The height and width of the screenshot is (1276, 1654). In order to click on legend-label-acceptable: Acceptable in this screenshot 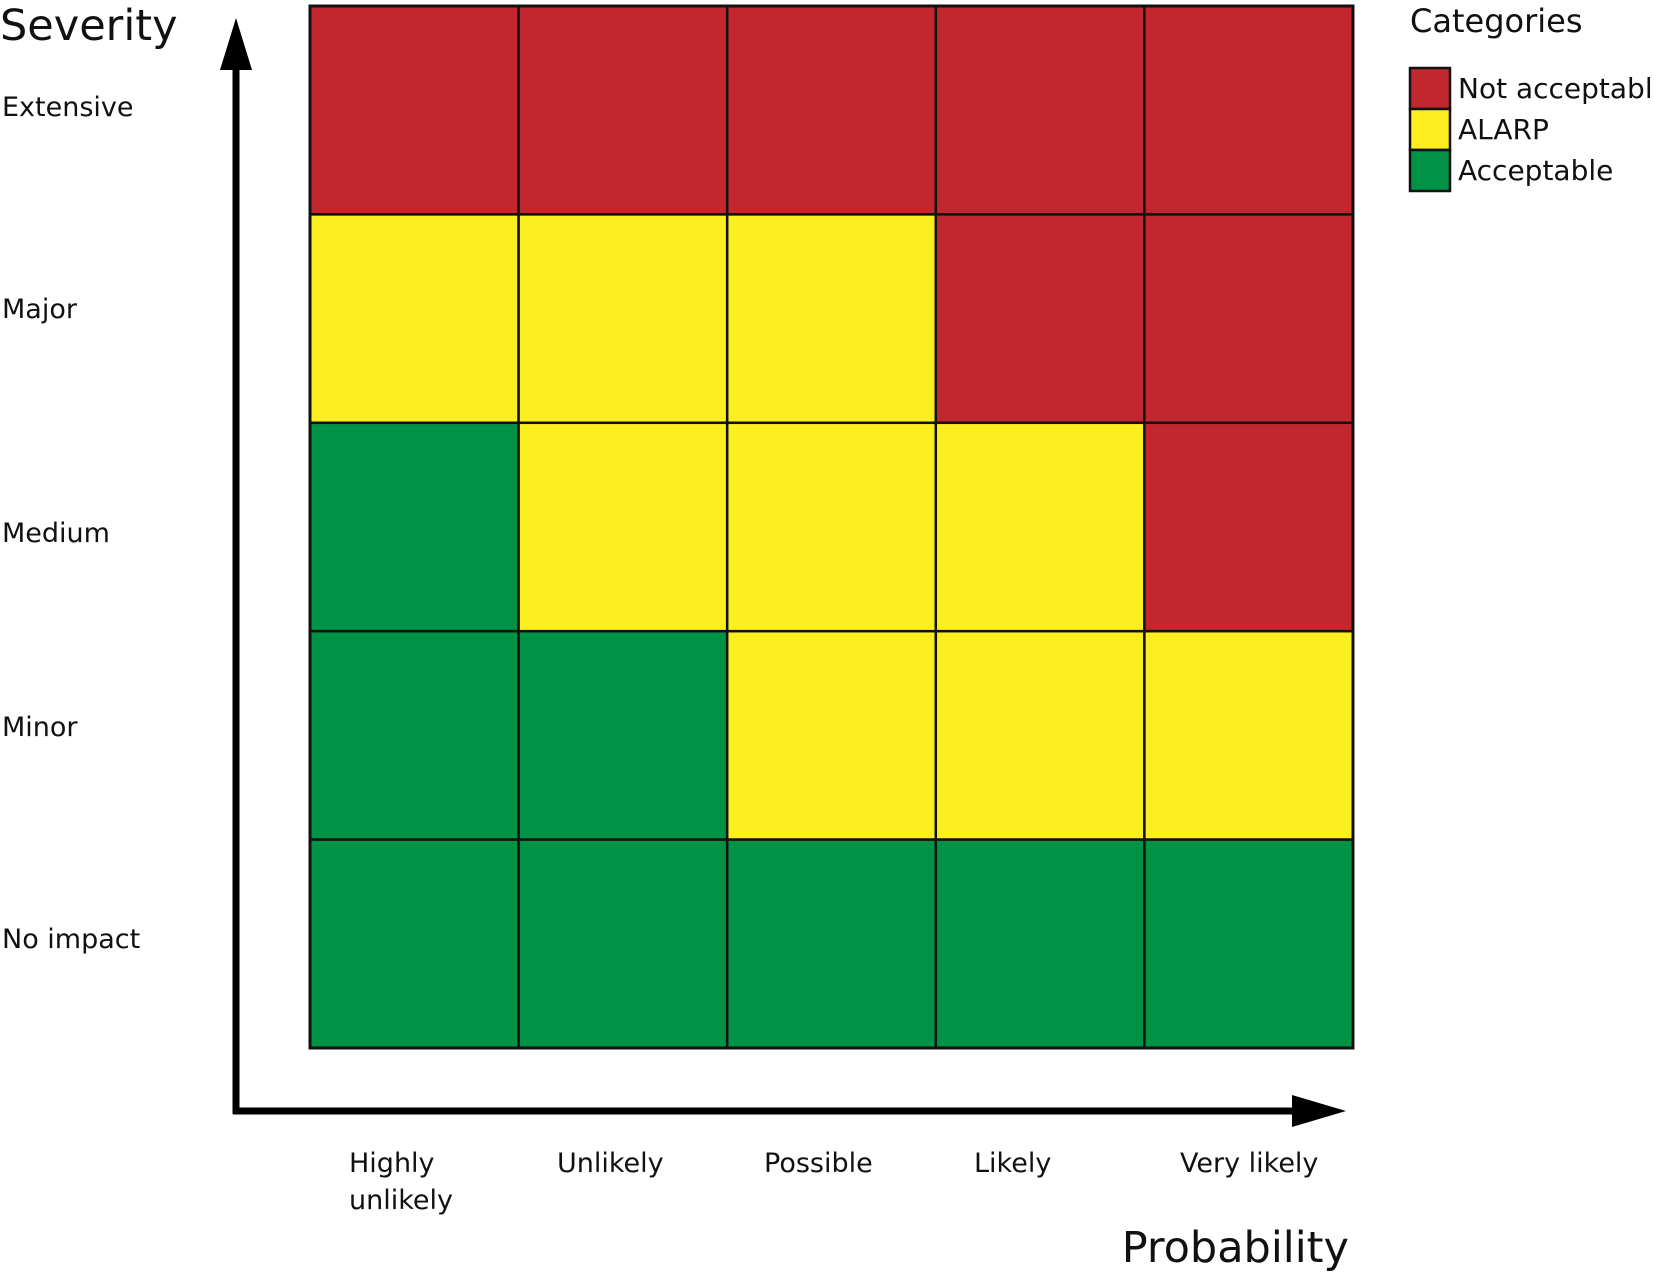, I will do `click(1535, 170)`.